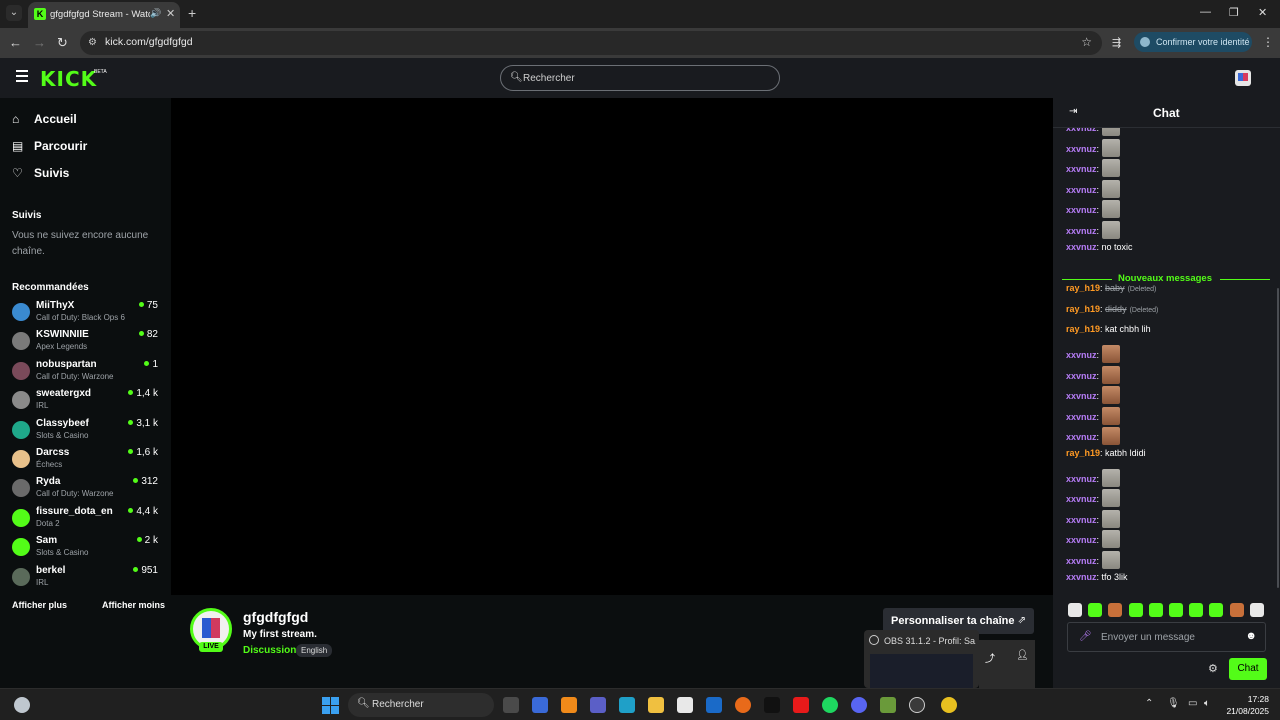 This screenshot has height=720, width=1280. Describe the element at coordinates (949, 705) in the screenshot. I see `chrome-icon` at that location.